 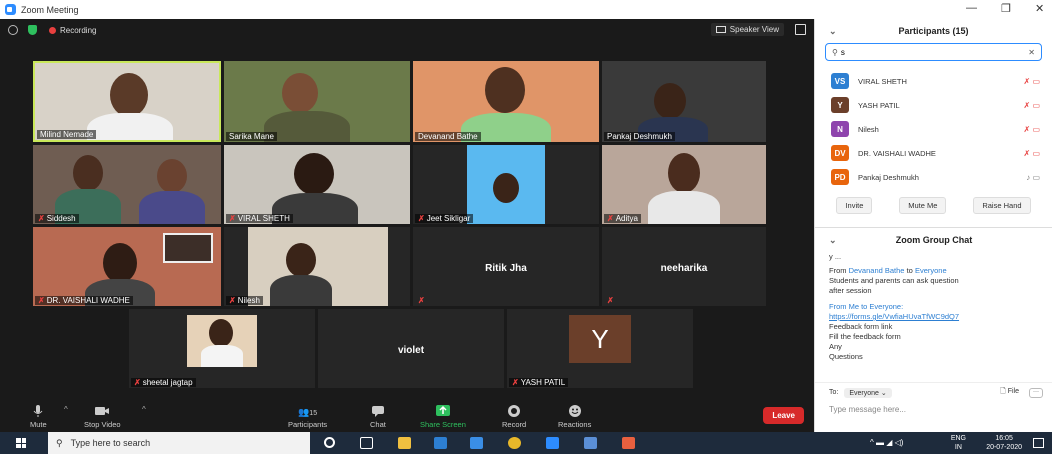 I want to click on chat-icon, so click(x=377, y=411).